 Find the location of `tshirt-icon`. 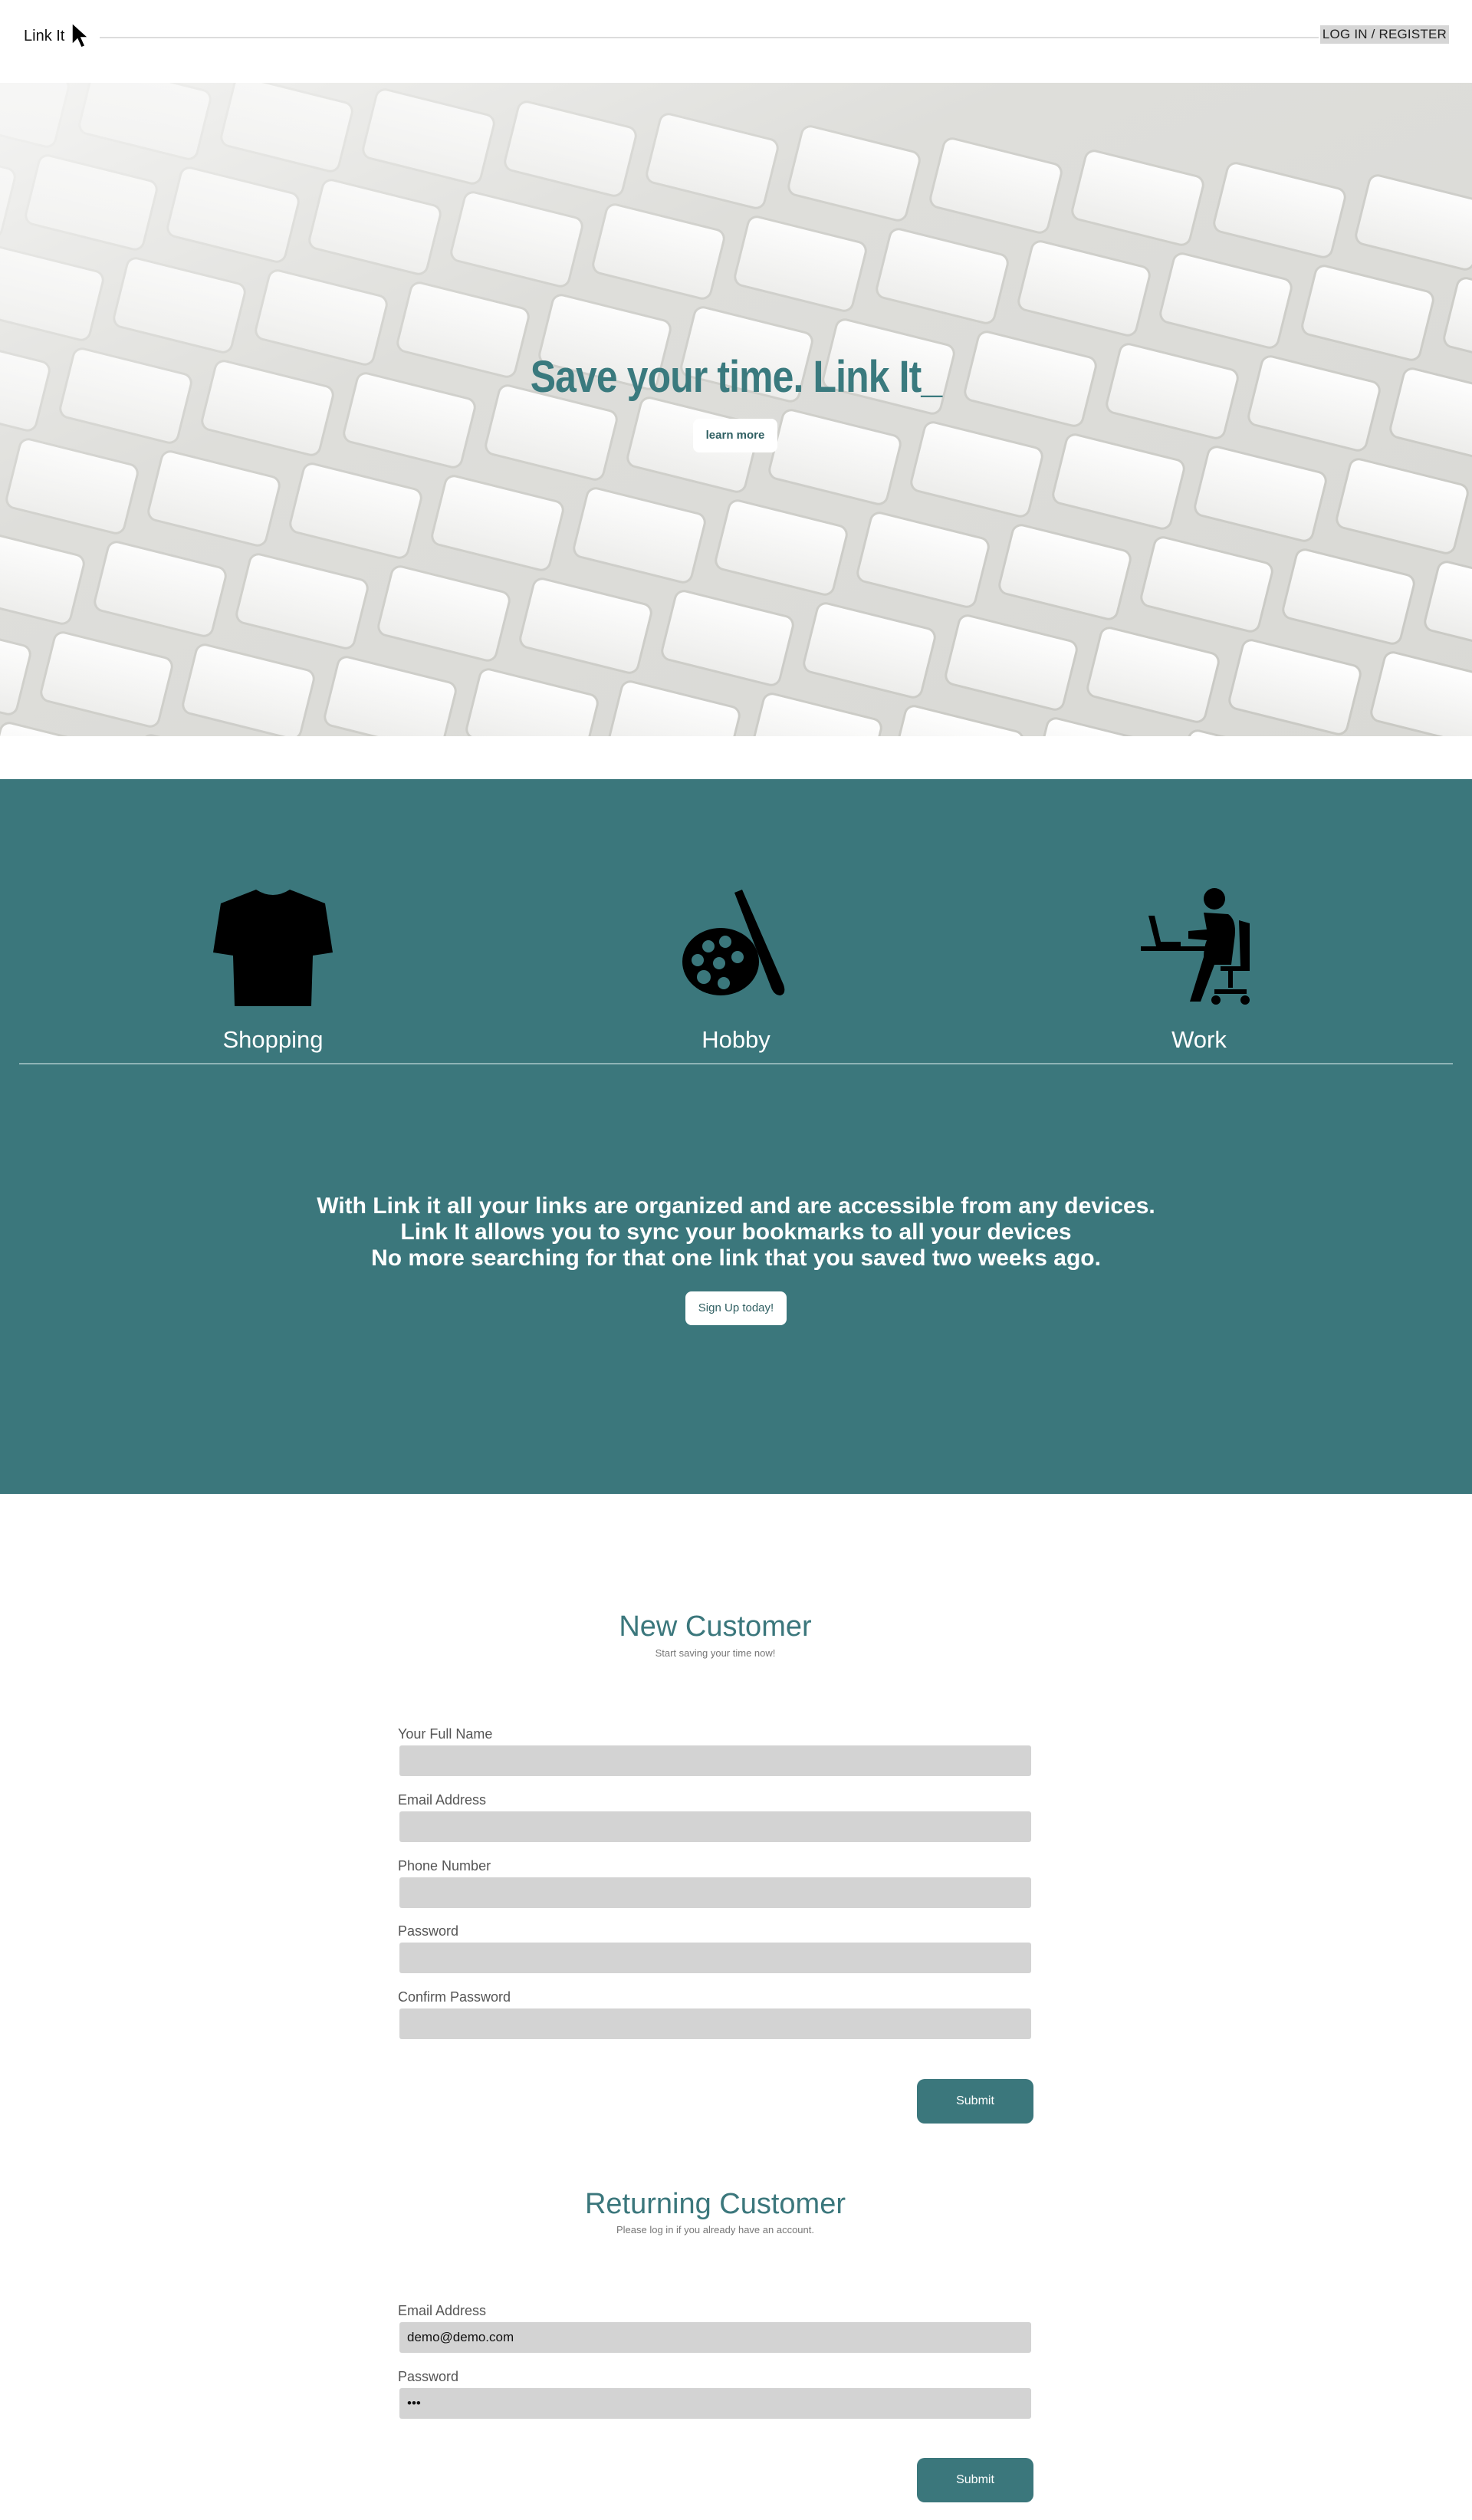

tshirt-icon is located at coordinates (273, 948).